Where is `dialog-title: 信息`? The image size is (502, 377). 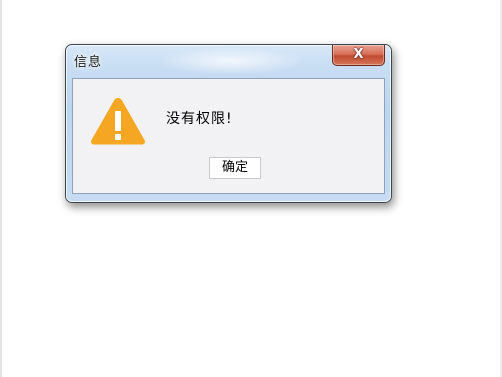
dialog-title: 信息 is located at coordinates (88, 62).